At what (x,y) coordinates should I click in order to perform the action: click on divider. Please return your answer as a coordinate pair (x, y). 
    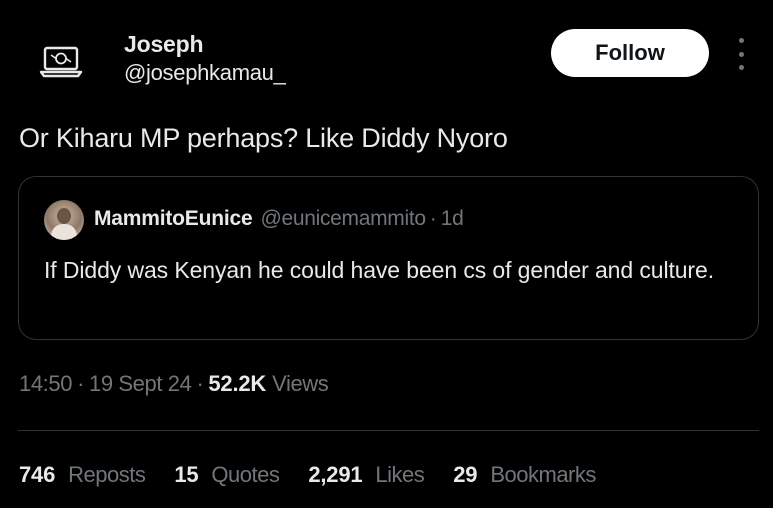
    Looking at the image, I should click on (388, 430).